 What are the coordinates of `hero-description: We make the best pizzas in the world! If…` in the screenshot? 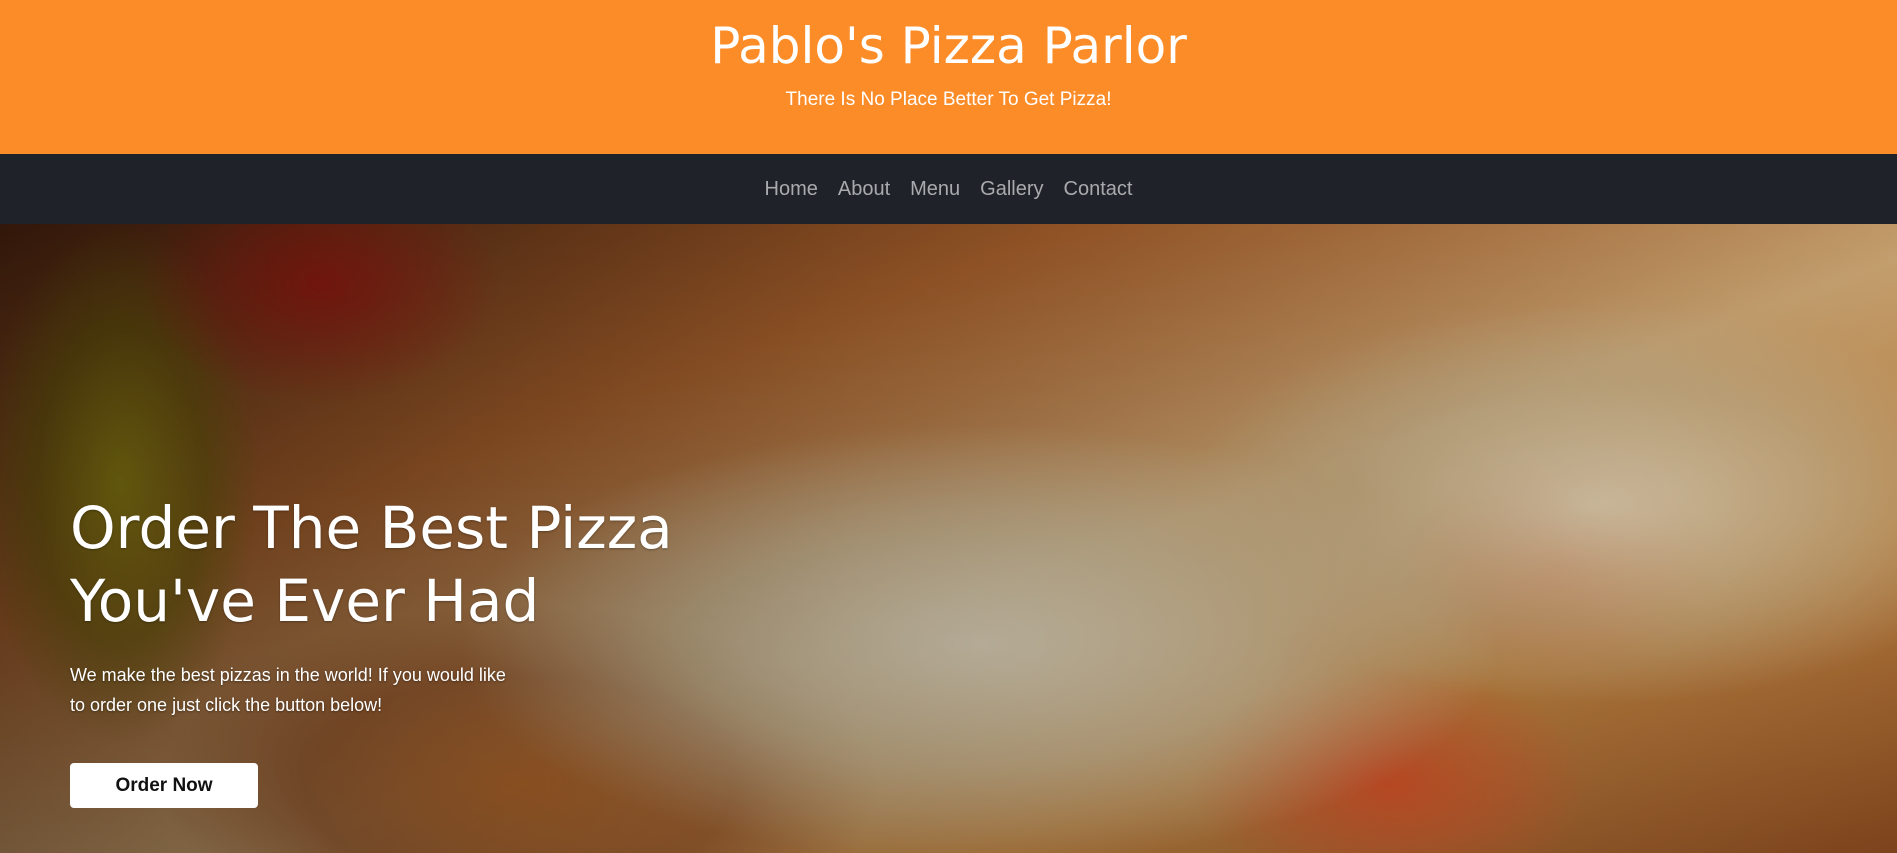 It's located at (320, 690).